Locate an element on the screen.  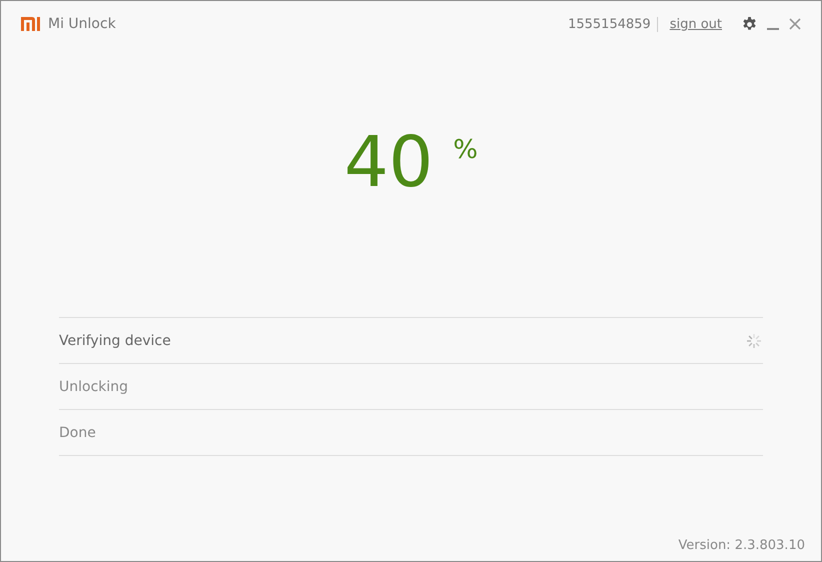
settings-icon is located at coordinates (749, 24).